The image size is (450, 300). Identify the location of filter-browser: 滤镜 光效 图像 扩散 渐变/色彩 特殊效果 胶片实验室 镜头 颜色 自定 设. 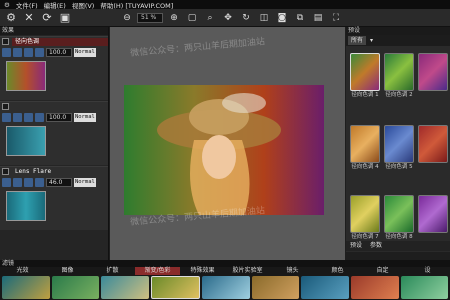
(225, 280).